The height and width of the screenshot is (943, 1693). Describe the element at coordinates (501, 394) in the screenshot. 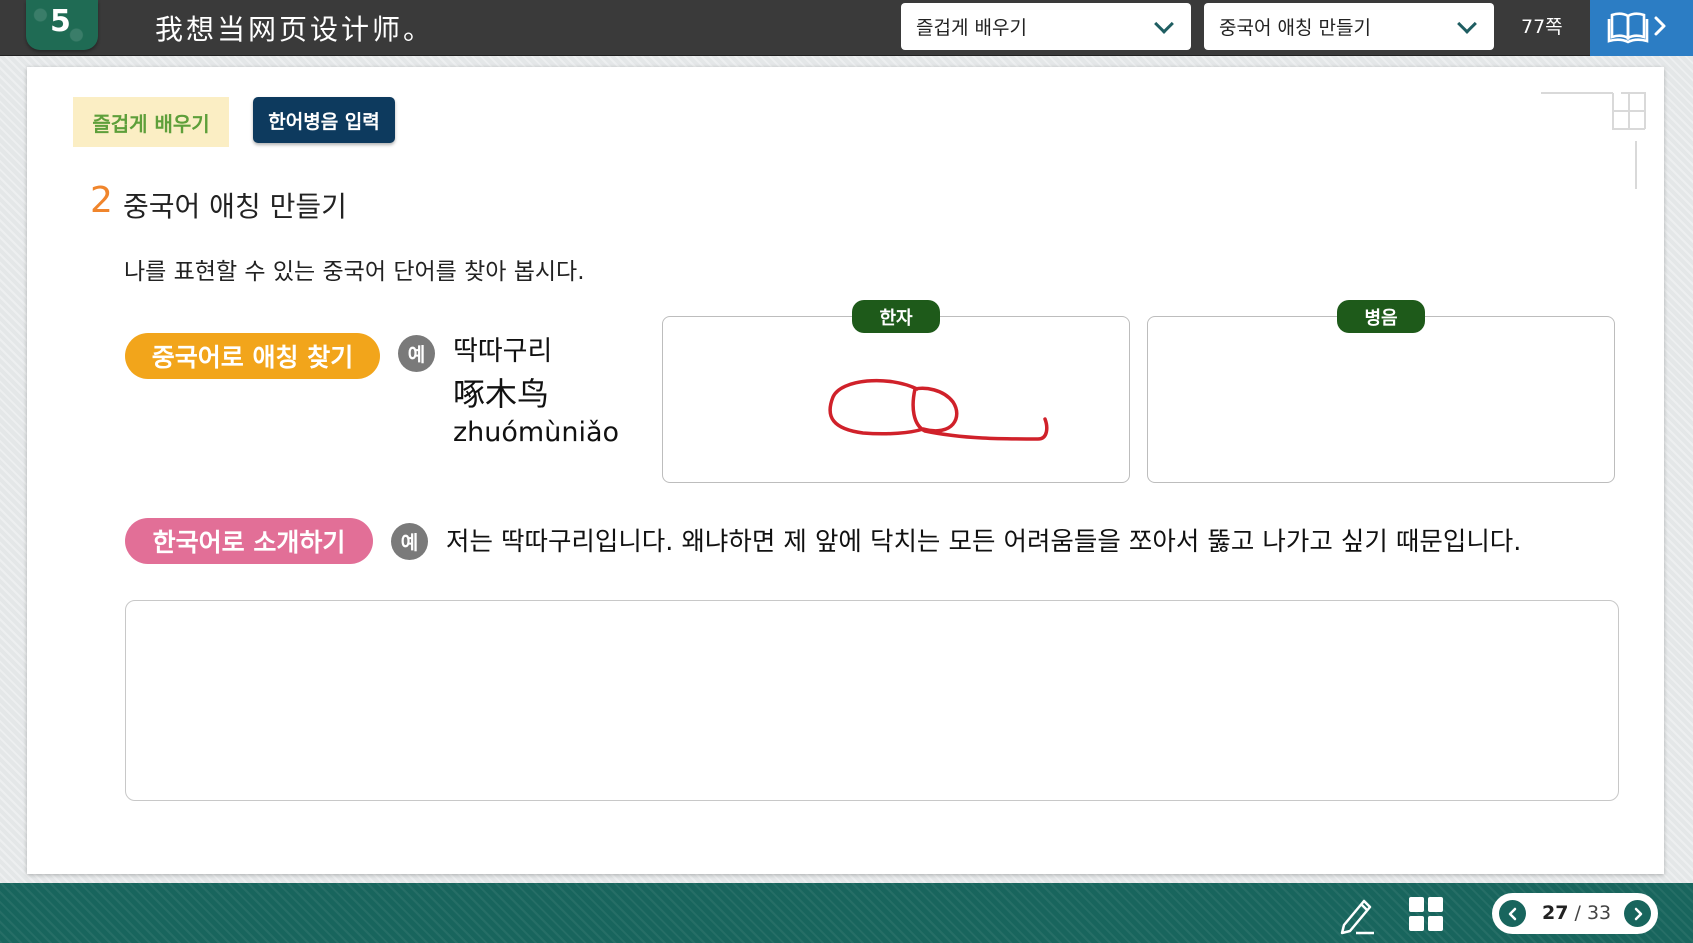

I see `example-hanzi: 啄木鸟` at that location.